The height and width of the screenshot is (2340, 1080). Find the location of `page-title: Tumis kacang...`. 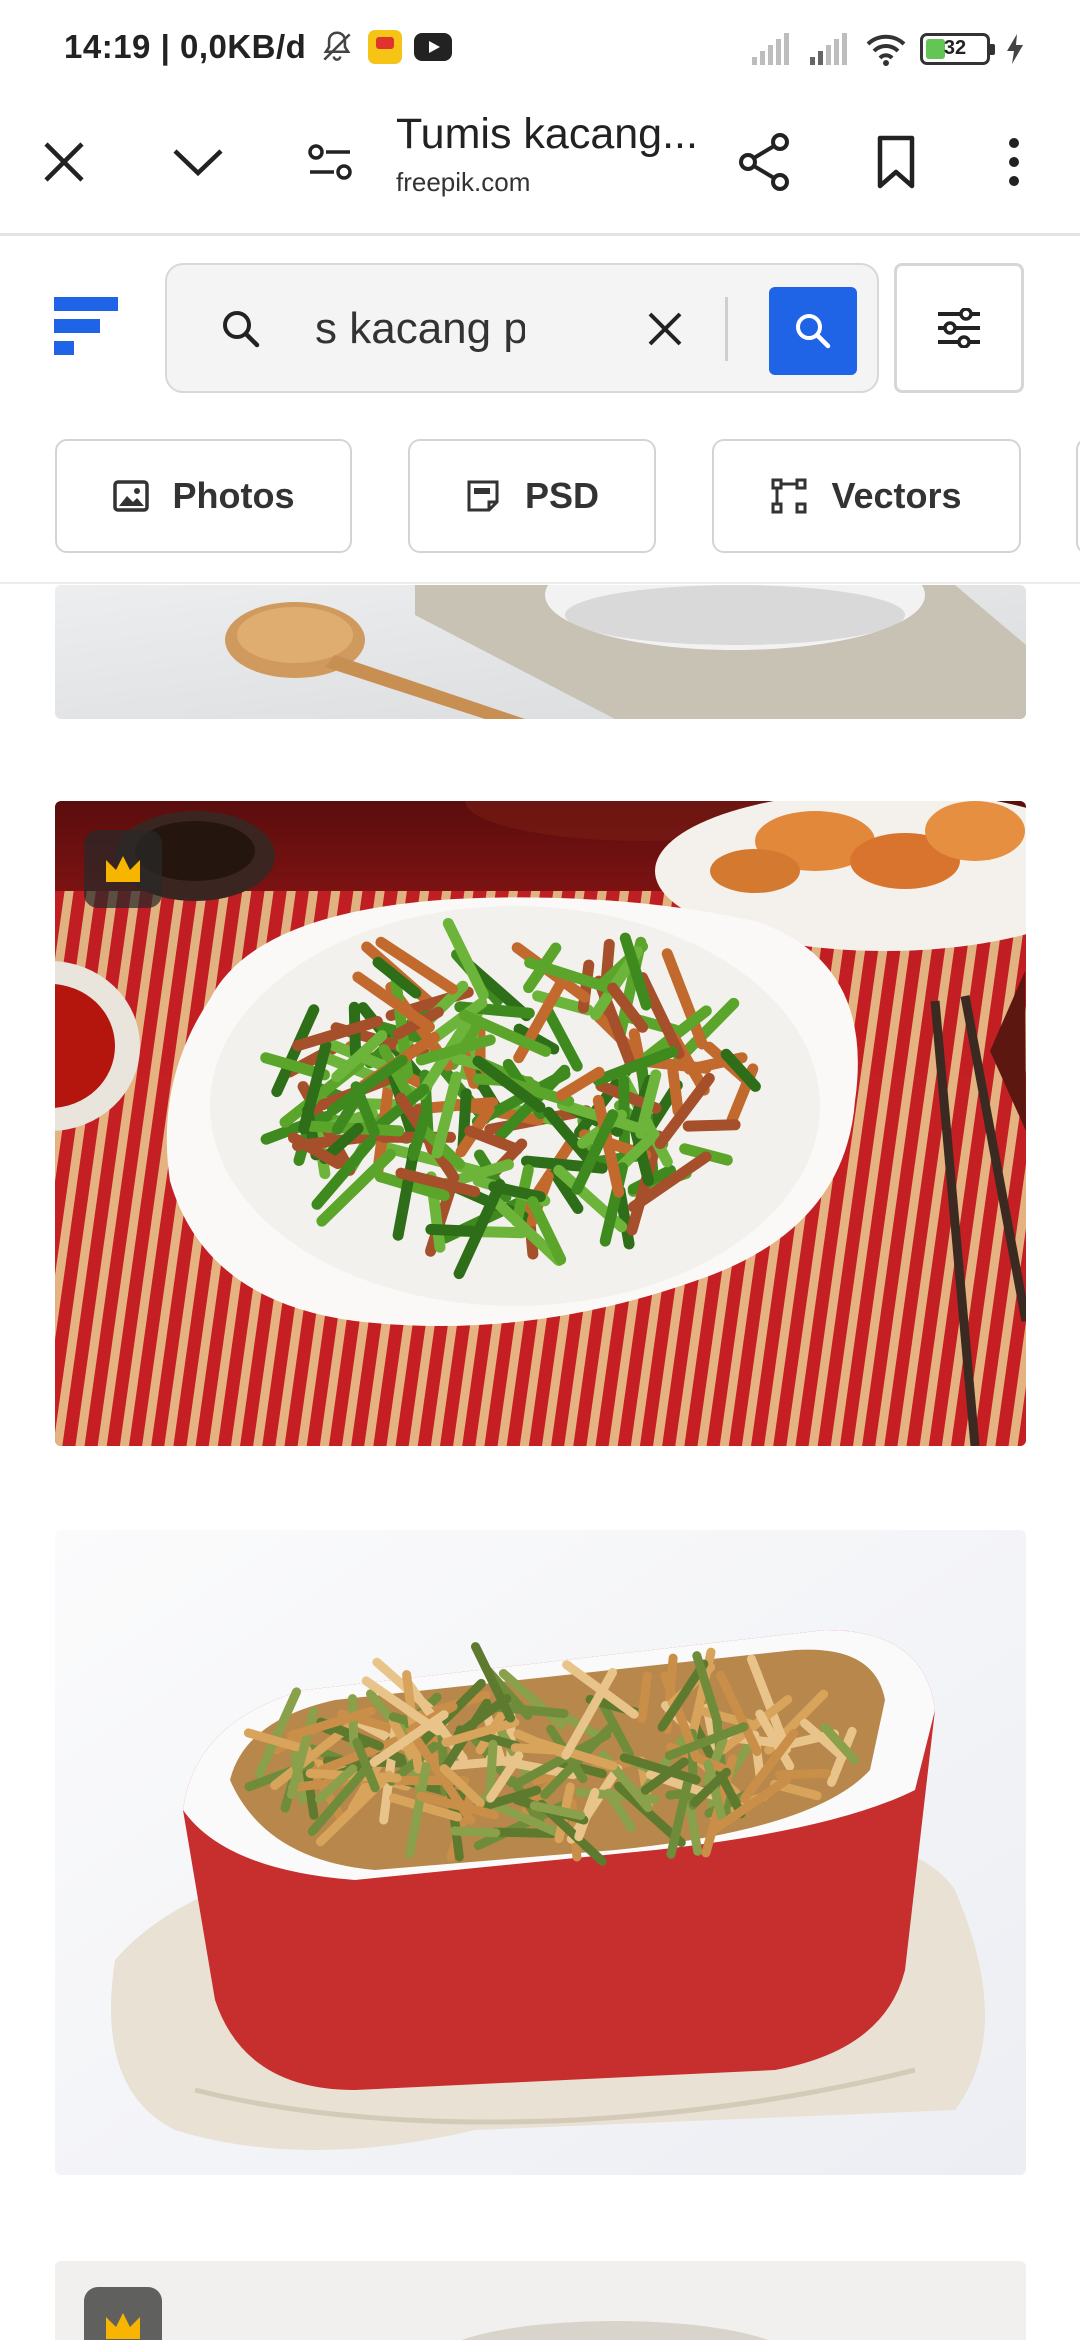

page-title: Tumis kacang... is located at coordinates (547, 134).